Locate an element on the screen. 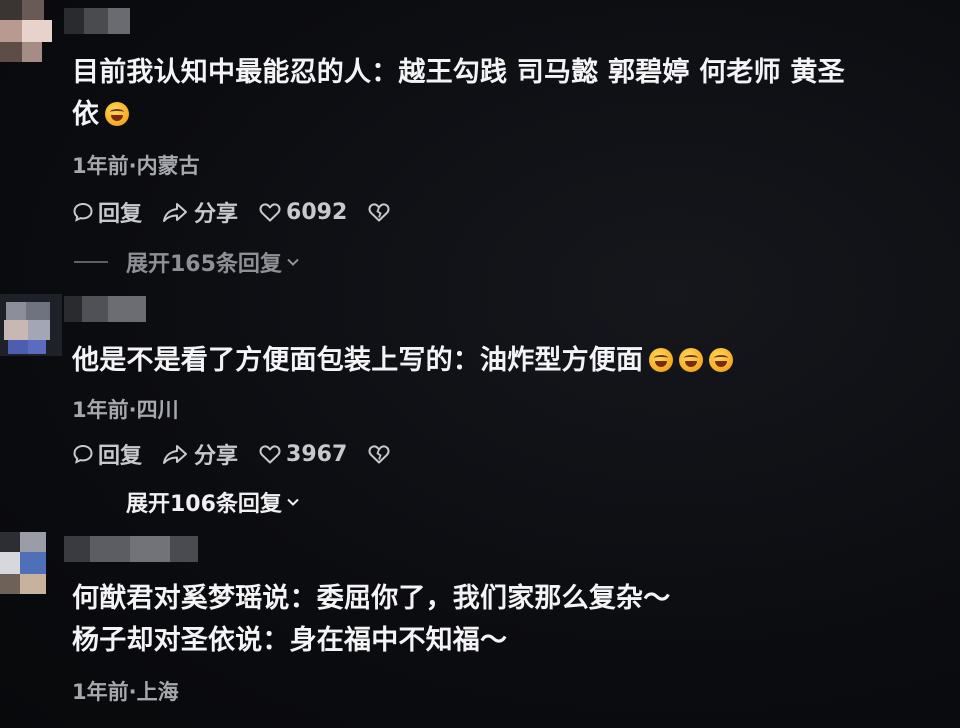 This screenshot has width=960, height=728. divider-dash is located at coordinates (91, 262).